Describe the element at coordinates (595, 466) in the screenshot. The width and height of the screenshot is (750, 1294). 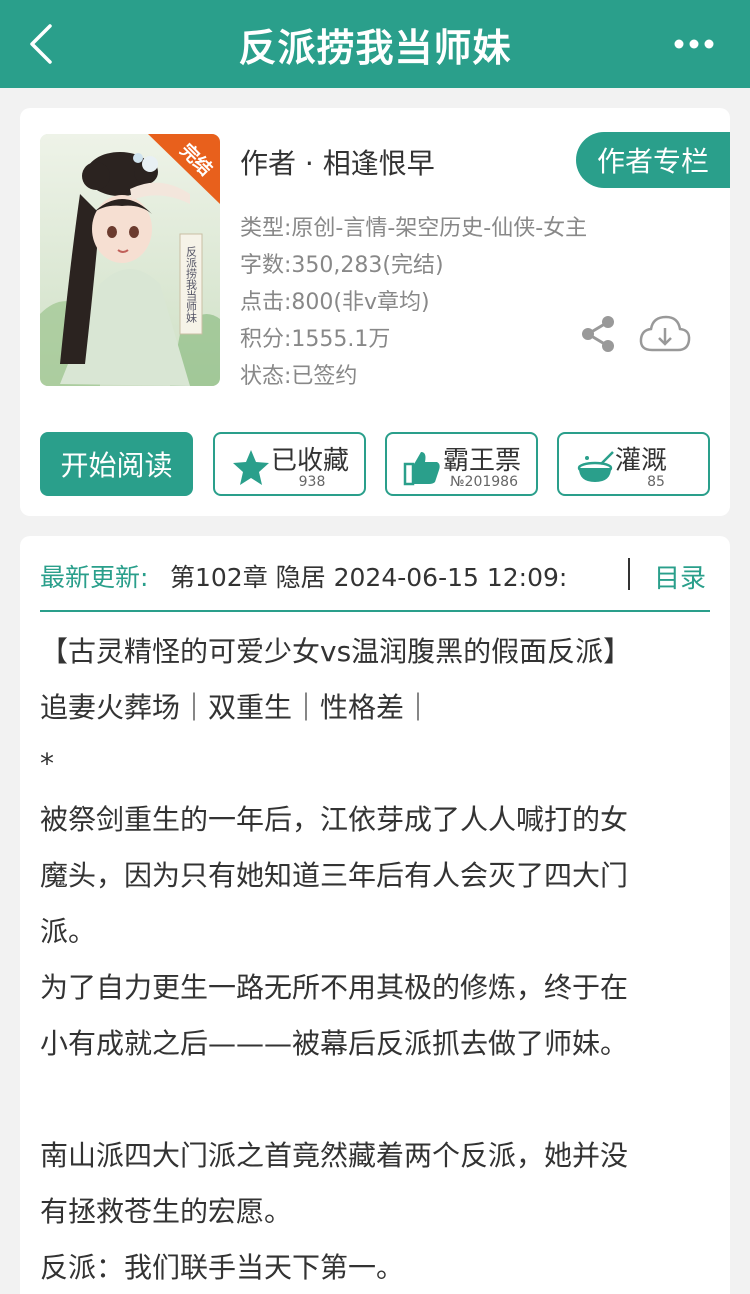
I see `watering-bowl-icon` at that location.